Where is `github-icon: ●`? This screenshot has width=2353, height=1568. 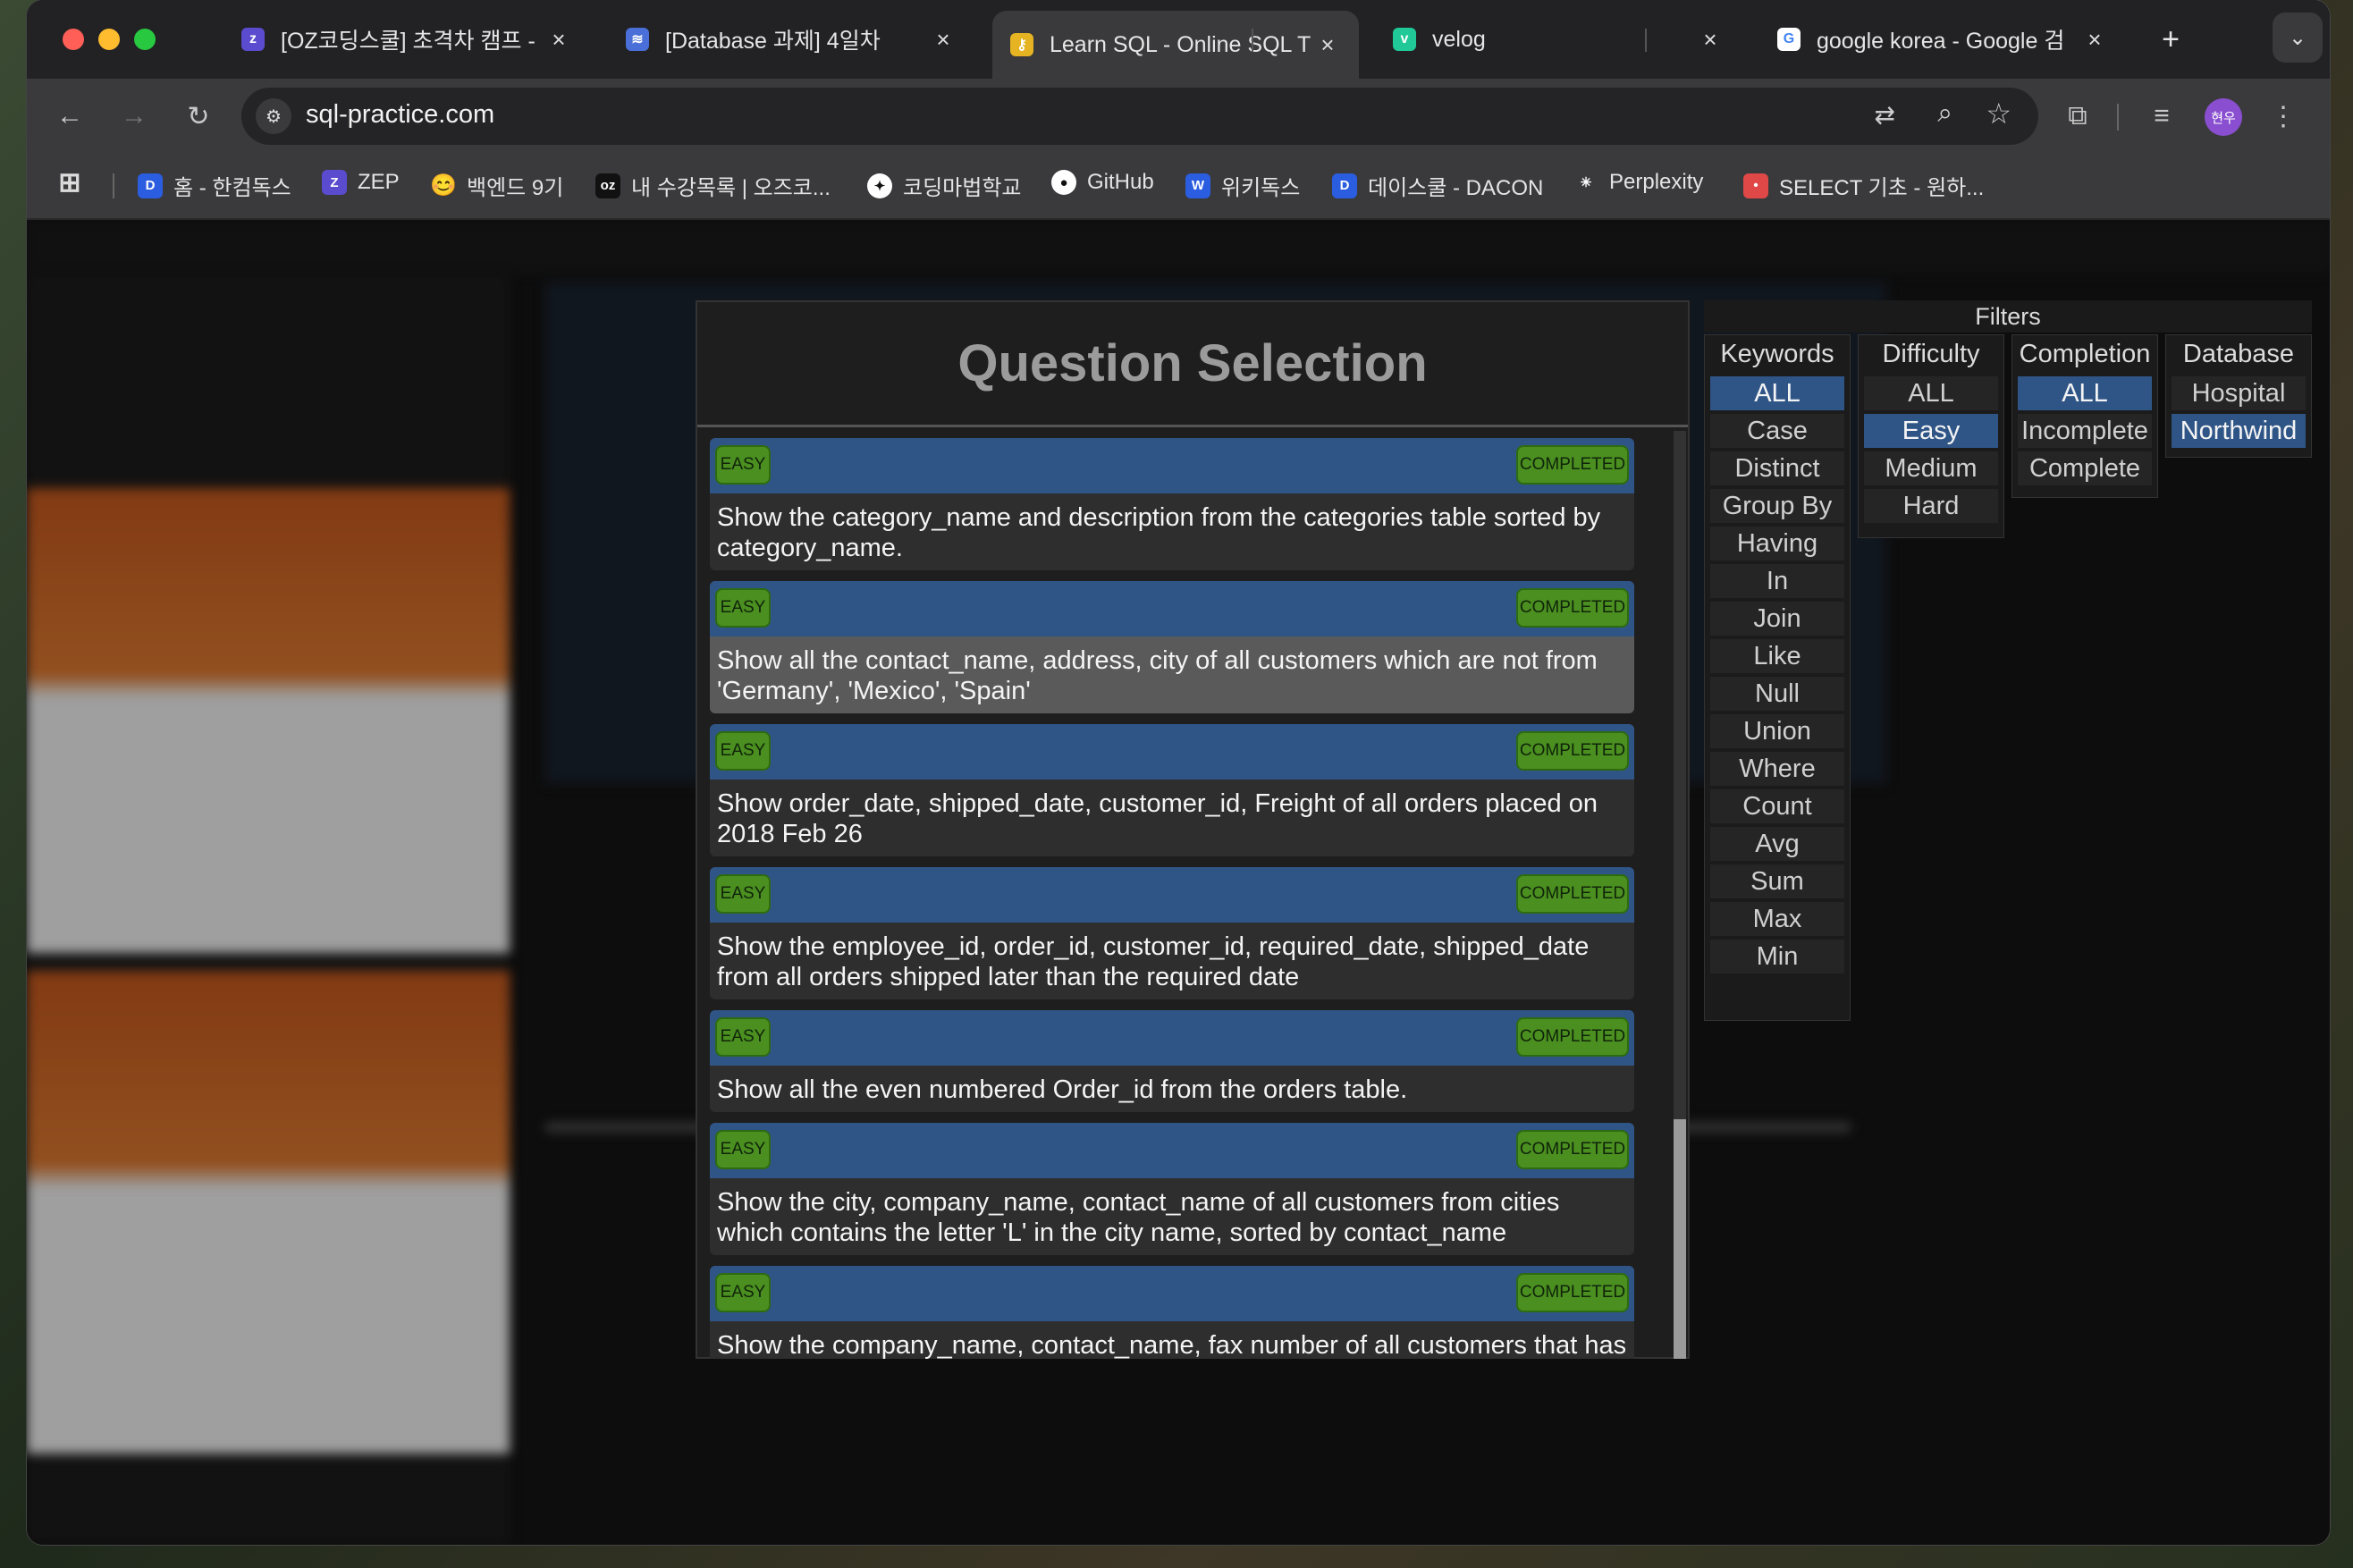 github-icon: ● is located at coordinates (1063, 182).